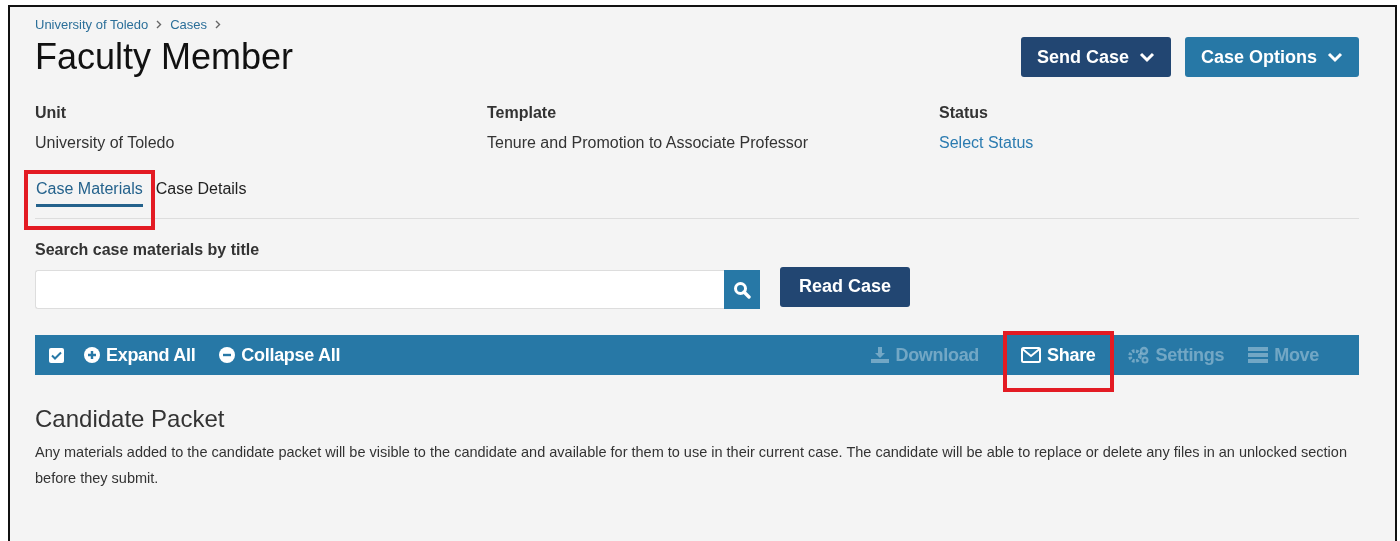  Describe the element at coordinates (130, 419) in the screenshot. I see `section-title: Candidate Packet` at that location.